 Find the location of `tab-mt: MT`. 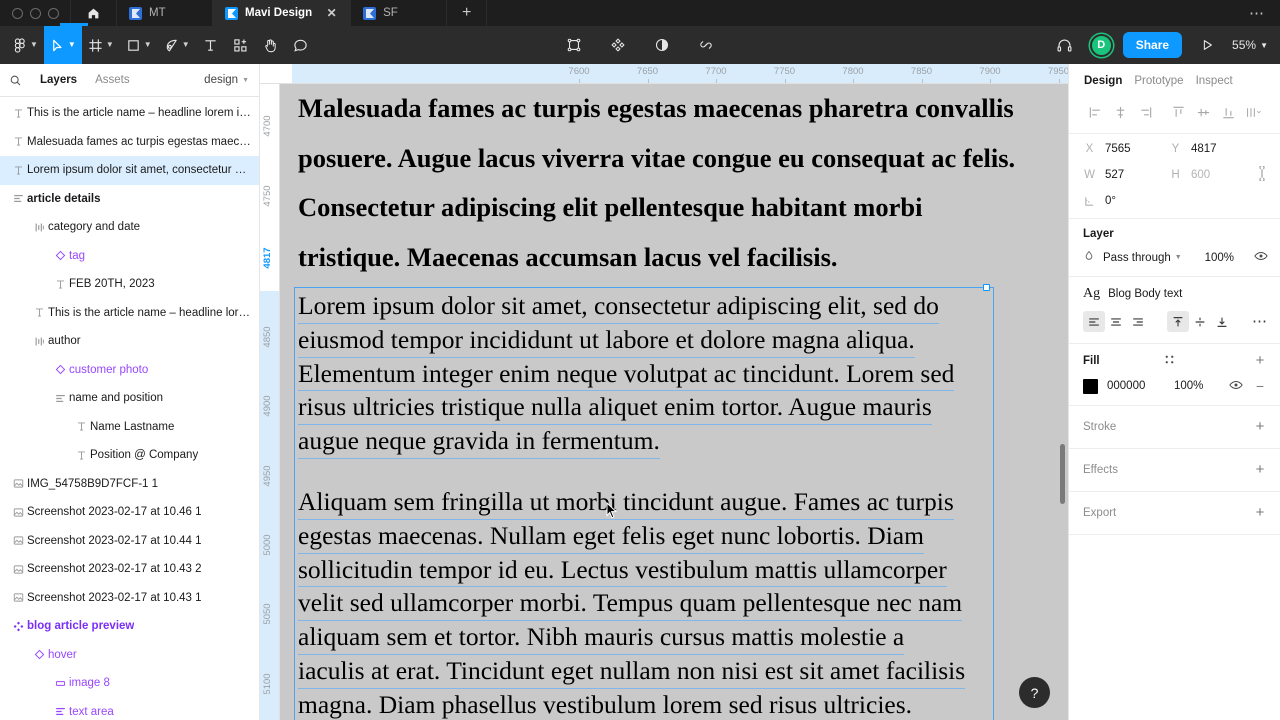

tab-mt: MT is located at coordinates (164, 13).